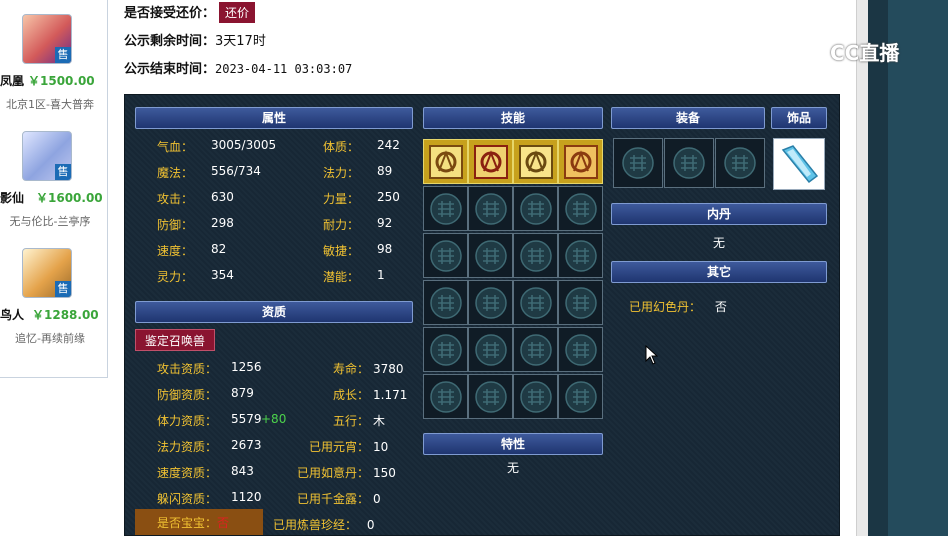  I want to click on crystal-icon, so click(800, 164).